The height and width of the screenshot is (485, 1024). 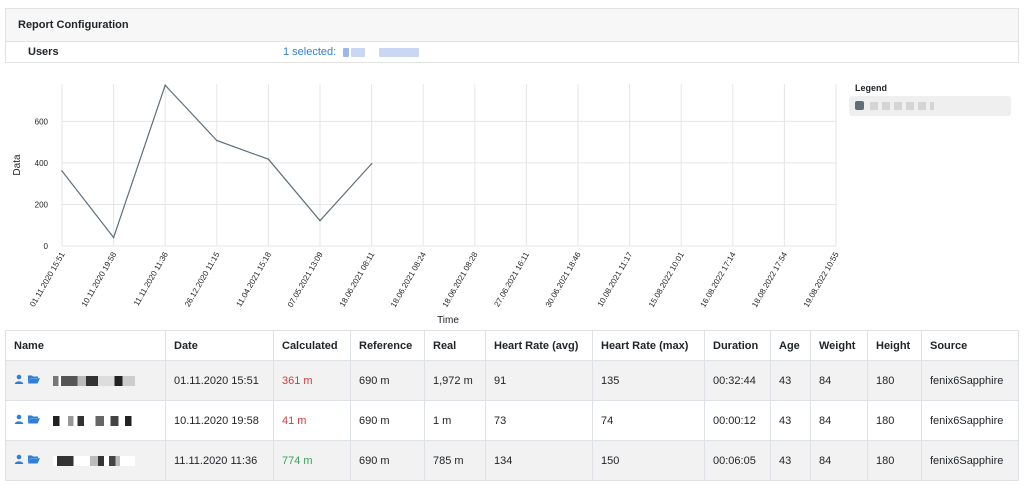 What do you see at coordinates (718, 279) in the screenshot?
I see `x-tick-label: 16.08.2022 17:14` at bounding box center [718, 279].